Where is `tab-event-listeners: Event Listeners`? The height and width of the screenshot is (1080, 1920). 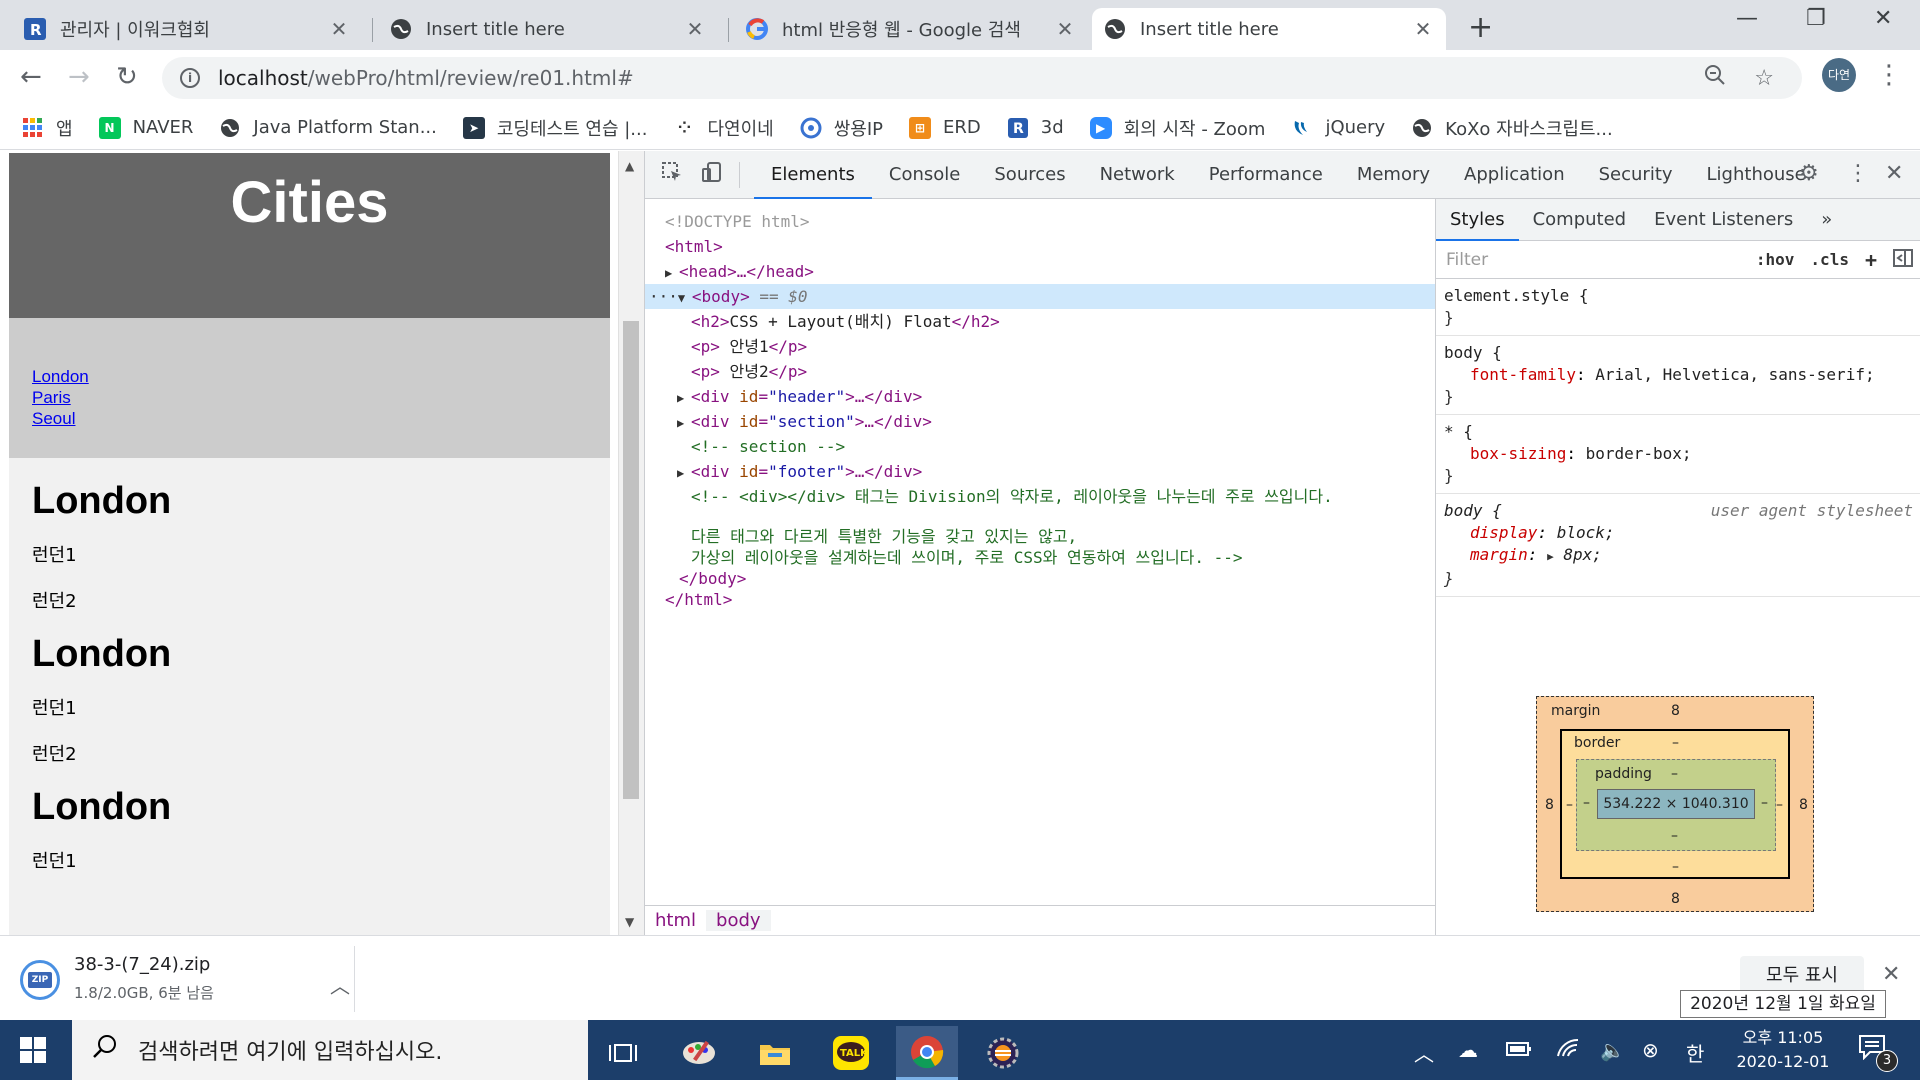
tab-event-listeners: Event Listeners is located at coordinates (1723, 220).